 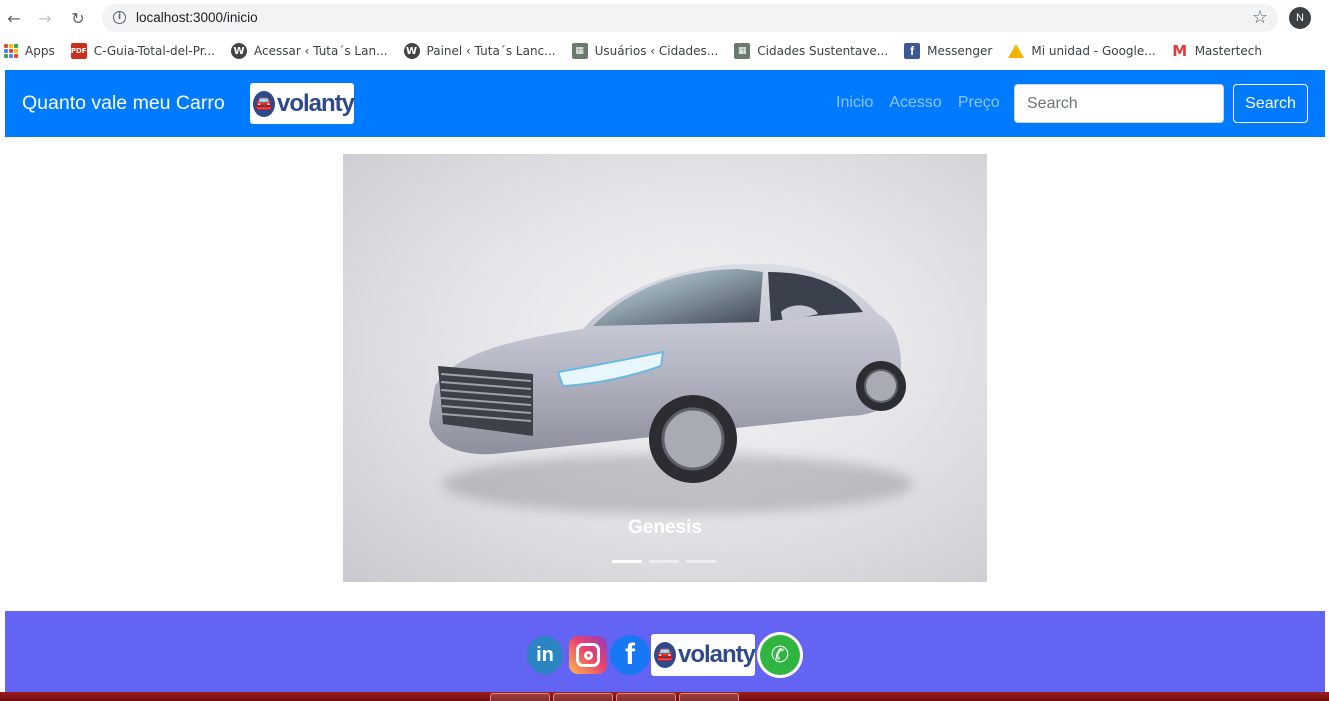 I want to click on apps-grid-icon, so click(x=11, y=51).